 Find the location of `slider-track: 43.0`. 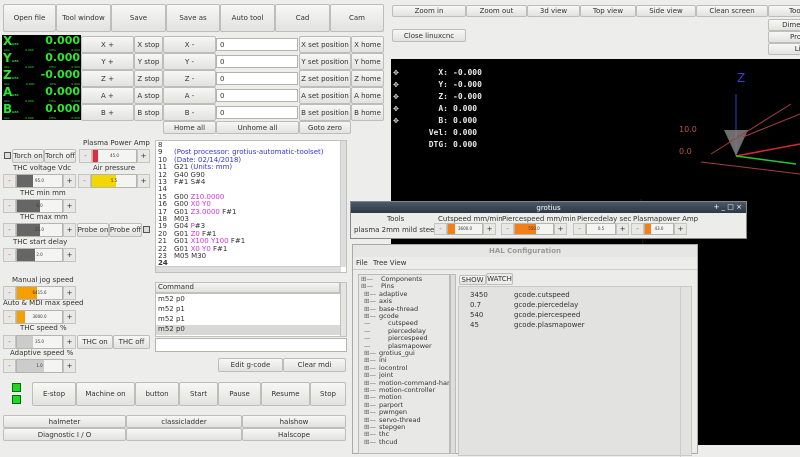

slider-track: 43.0 is located at coordinates (659, 229).